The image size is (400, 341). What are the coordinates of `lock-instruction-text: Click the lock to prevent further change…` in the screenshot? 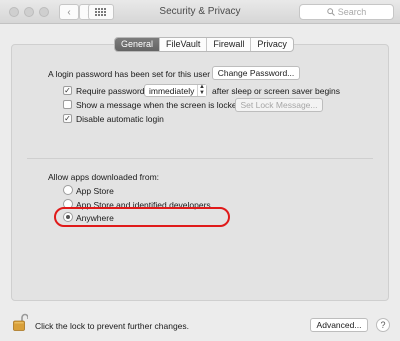 It's located at (112, 326).